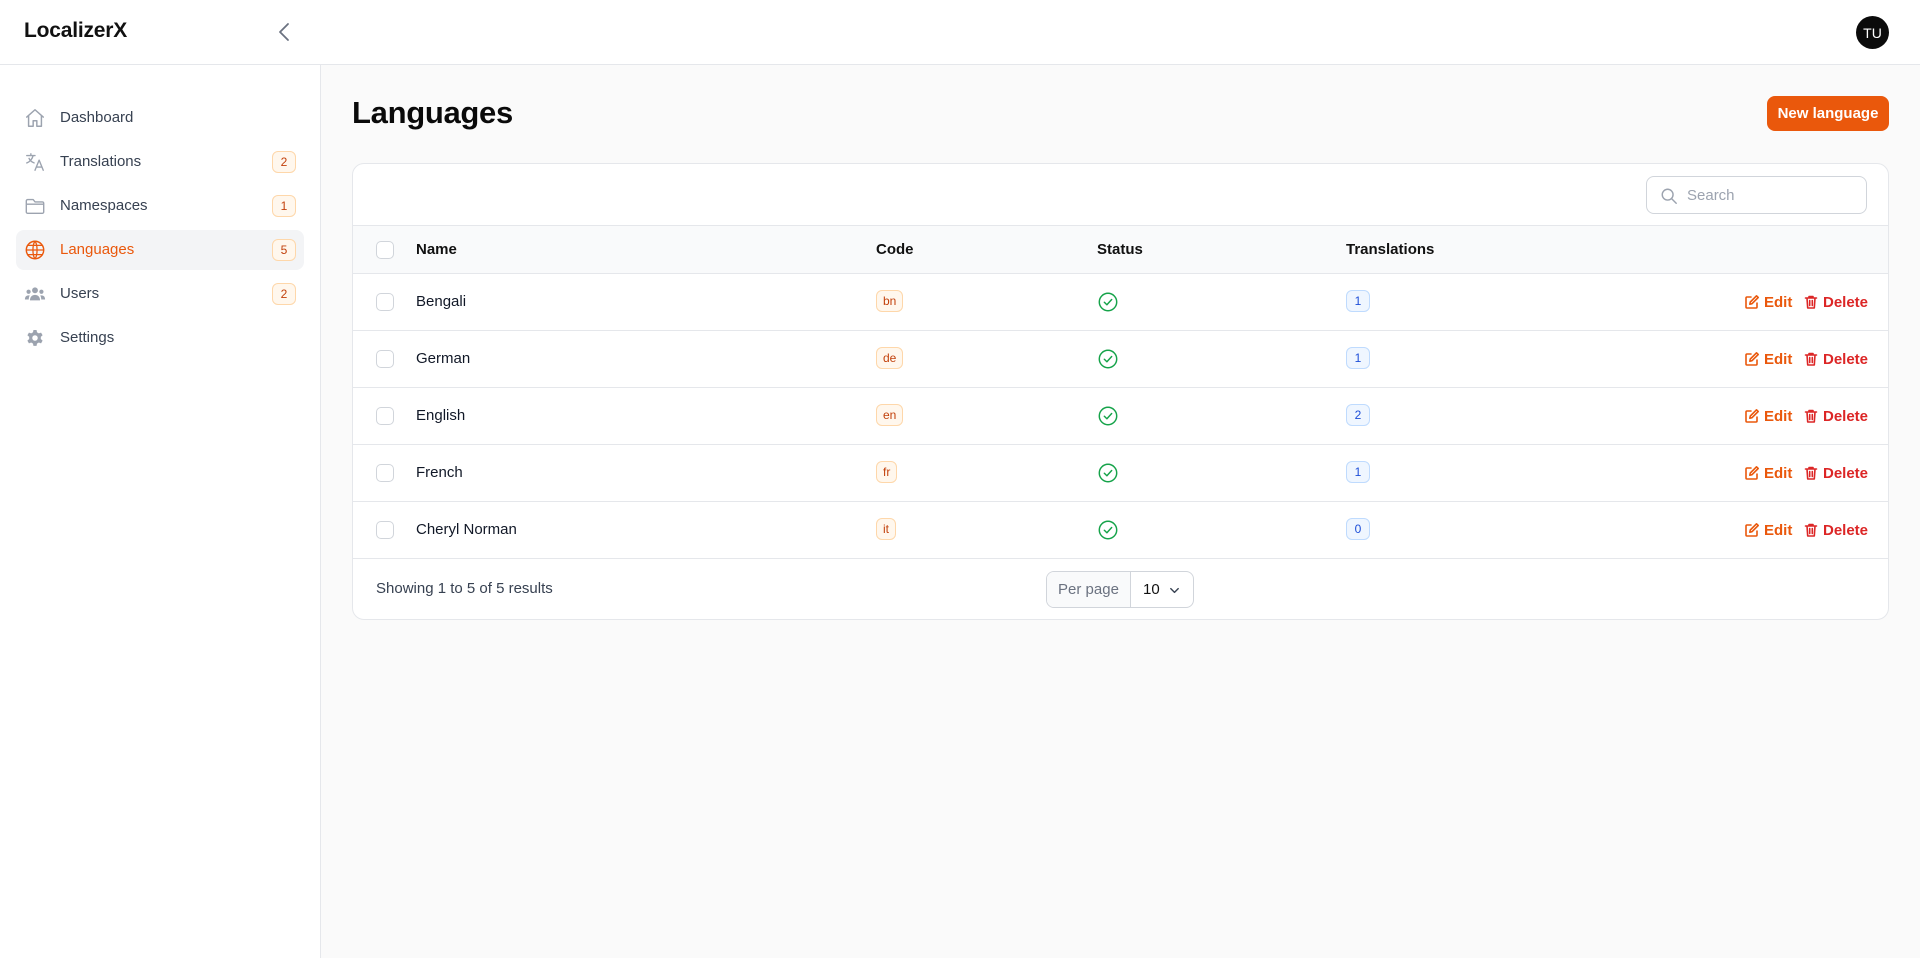 This screenshot has width=1920, height=958. What do you see at coordinates (441, 415) in the screenshot?
I see `language-name: English` at bounding box center [441, 415].